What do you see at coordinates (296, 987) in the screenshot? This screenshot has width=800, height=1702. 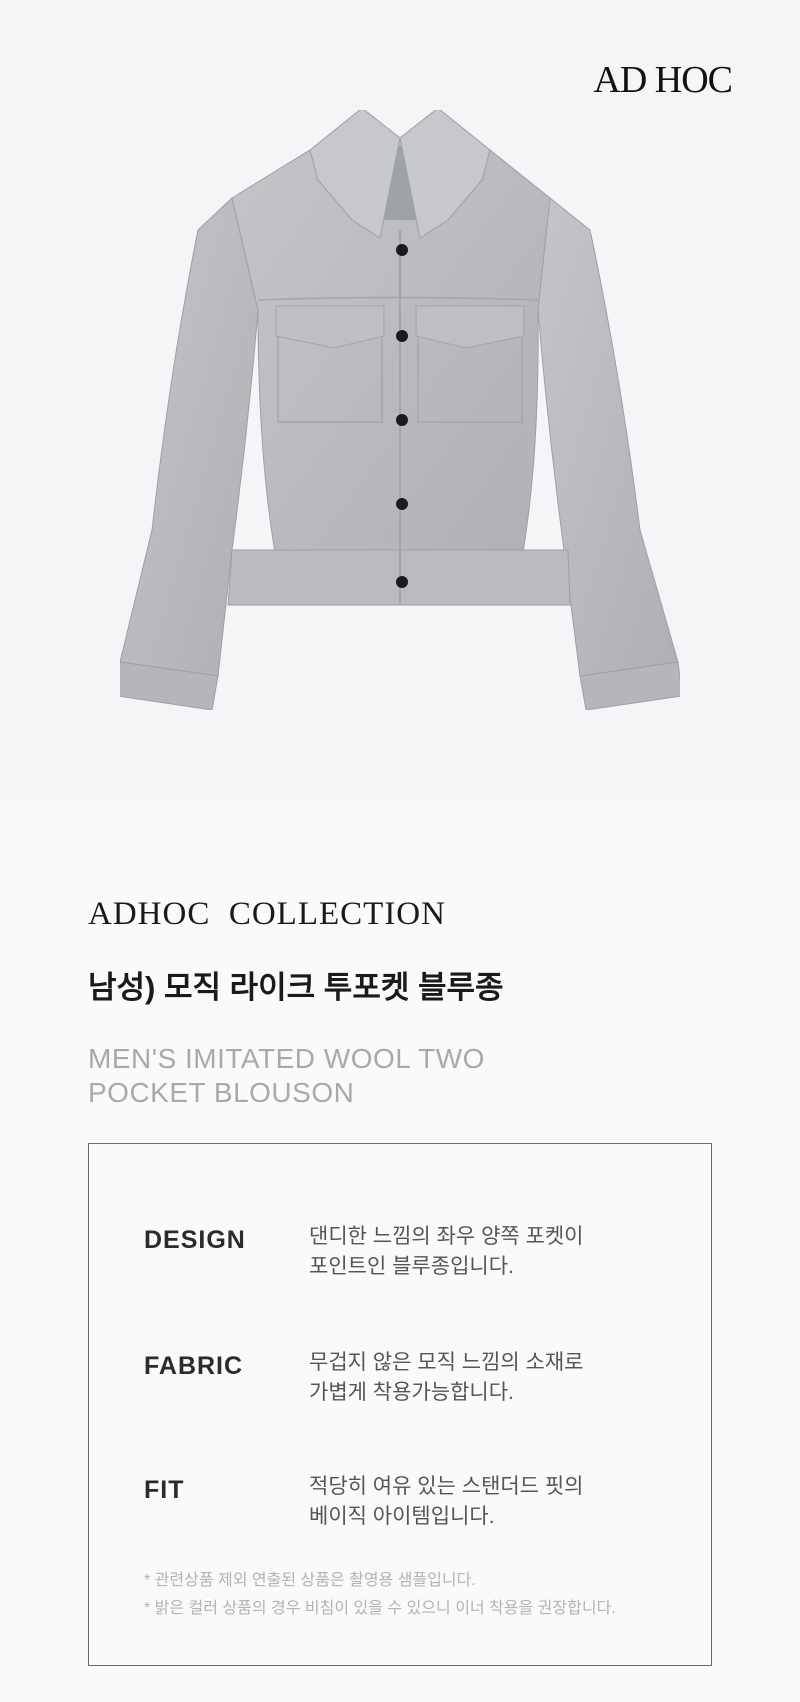 I see `product-title-ko: 남성) 모직 라이크 투포켓 블루종` at bounding box center [296, 987].